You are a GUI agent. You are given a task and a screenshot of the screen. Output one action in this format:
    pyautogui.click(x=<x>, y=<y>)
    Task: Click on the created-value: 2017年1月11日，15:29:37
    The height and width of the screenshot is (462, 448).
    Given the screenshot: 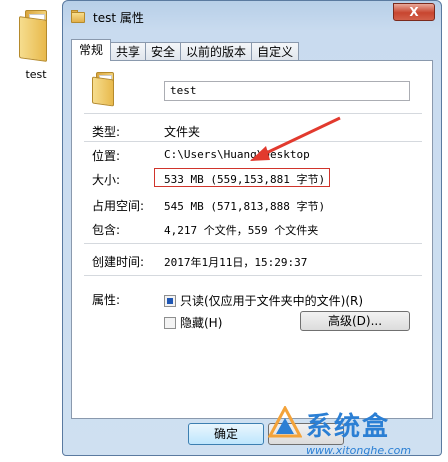 What is the action you would take?
    pyautogui.click(x=236, y=262)
    